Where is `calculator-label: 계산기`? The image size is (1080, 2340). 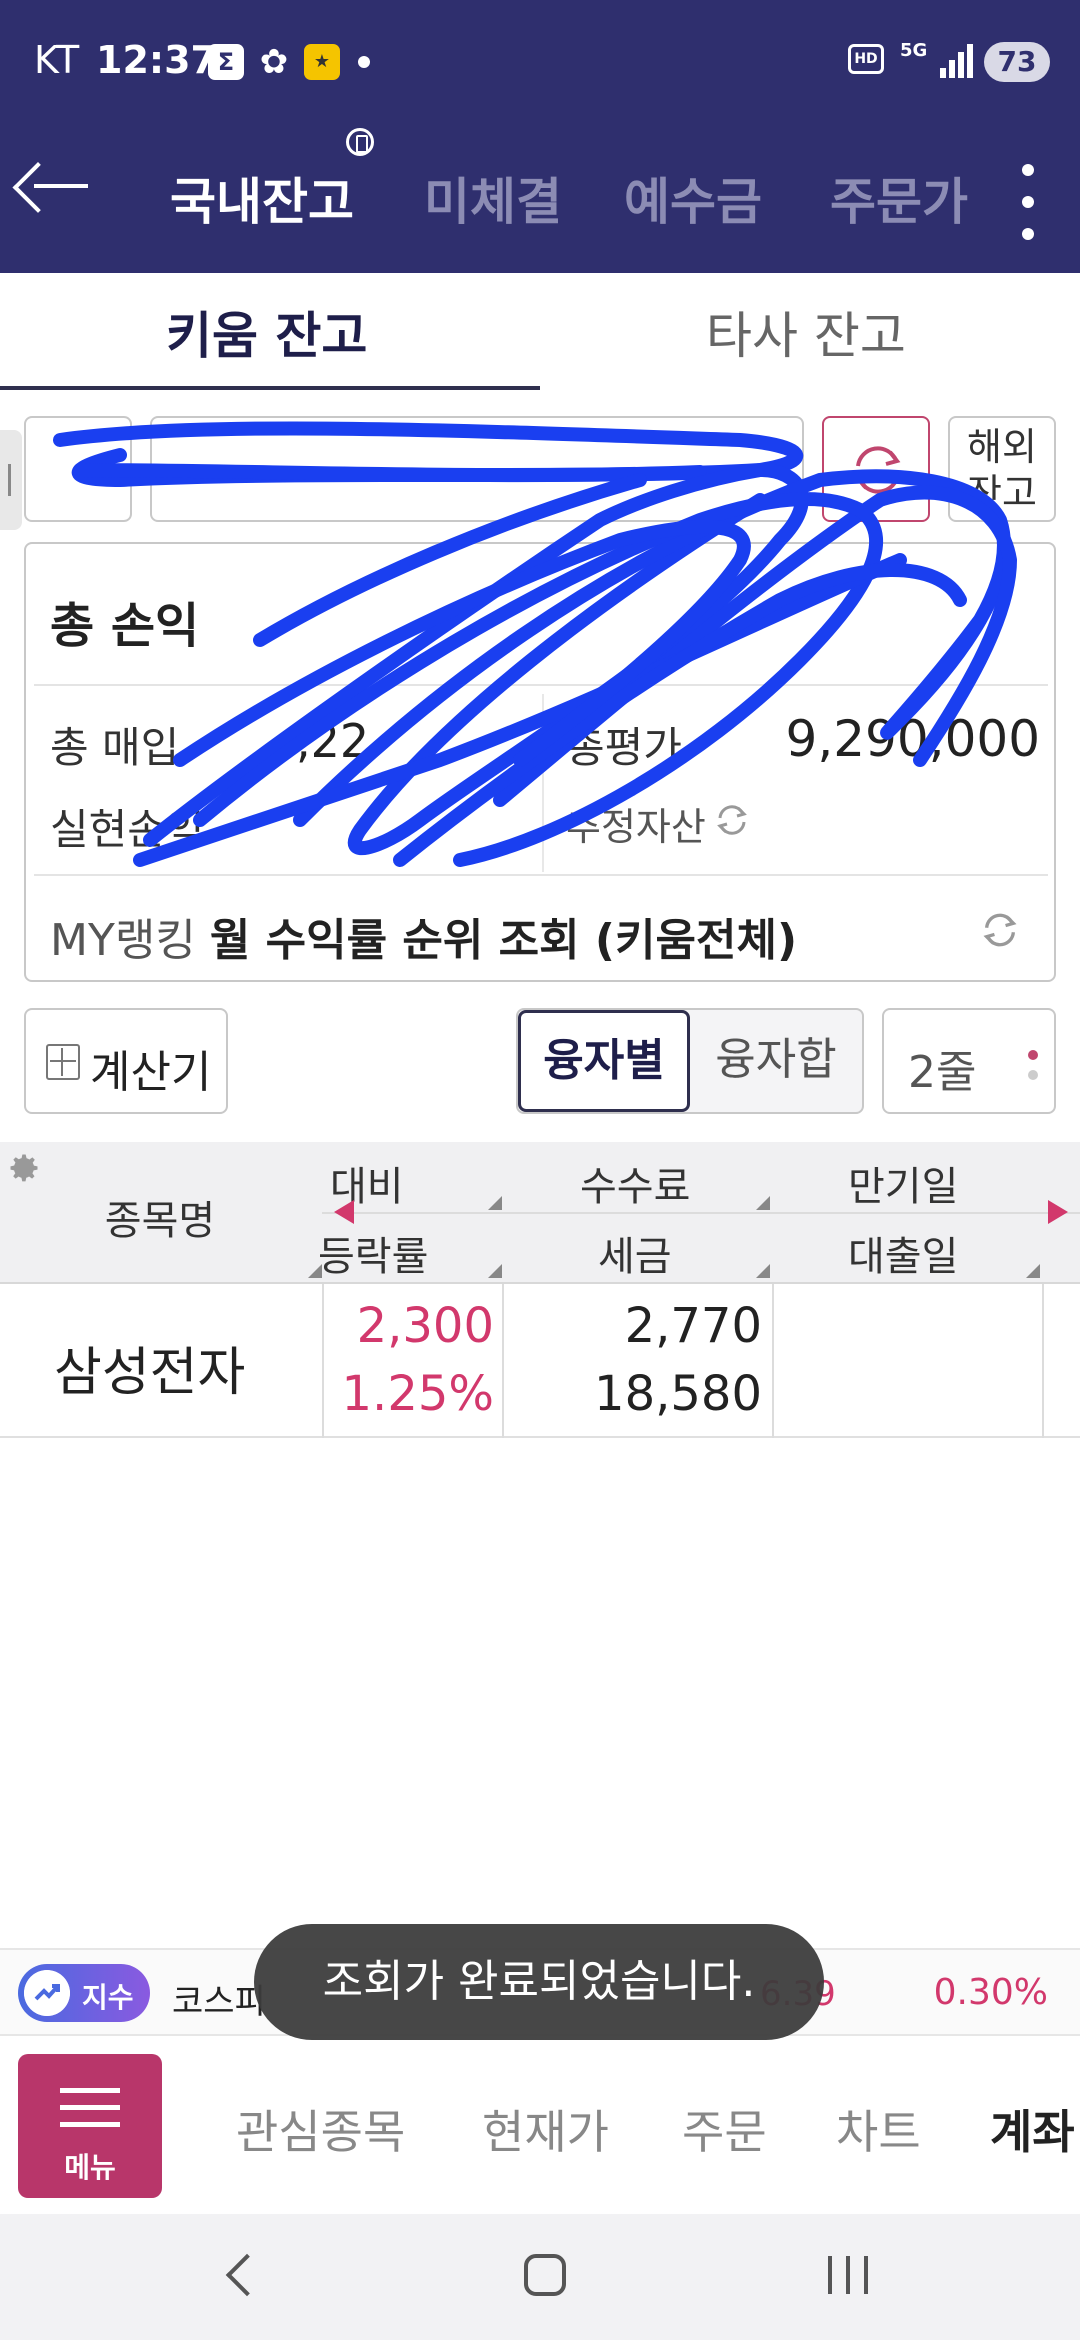
calculator-label: 계산기 is located at coordinates (151, 1072).